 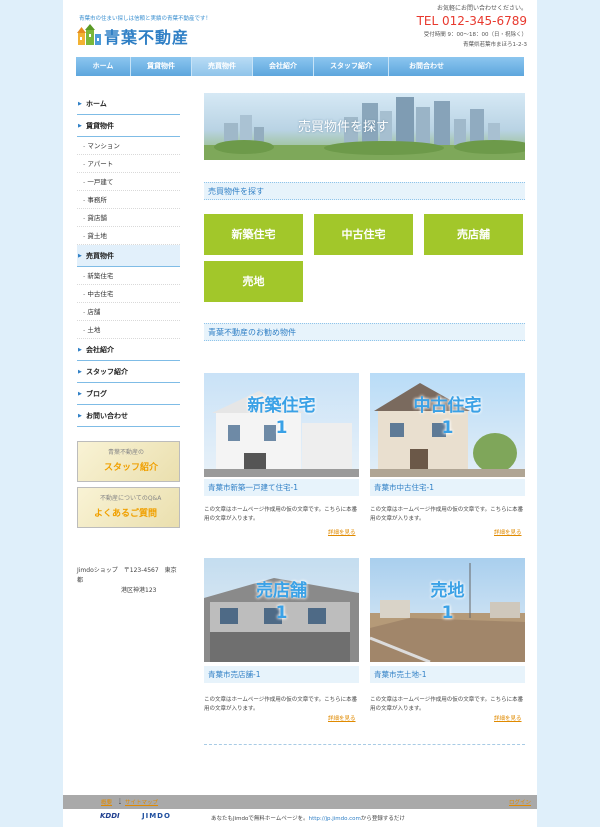 I want to click on sidebar-item-contact: お問い合わせ, so click(x=128, y=416).